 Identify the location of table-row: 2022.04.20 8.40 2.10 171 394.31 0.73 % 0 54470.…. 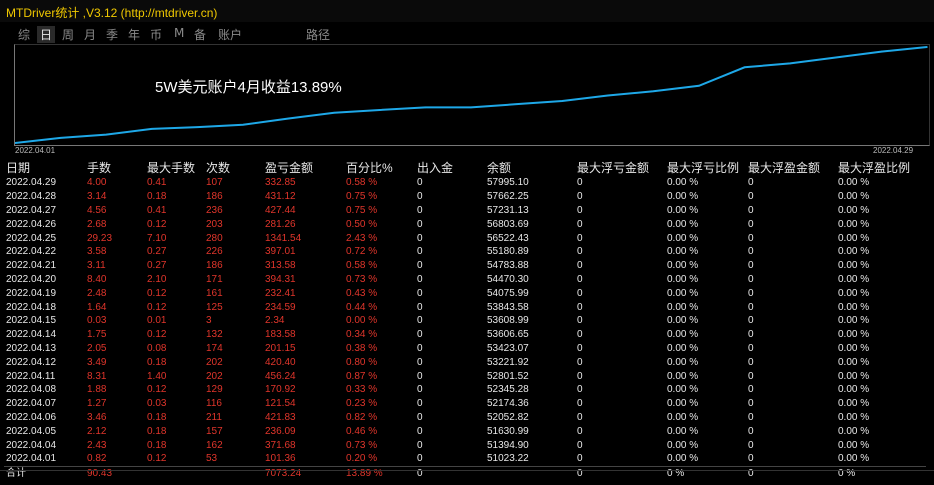
(465, 280).